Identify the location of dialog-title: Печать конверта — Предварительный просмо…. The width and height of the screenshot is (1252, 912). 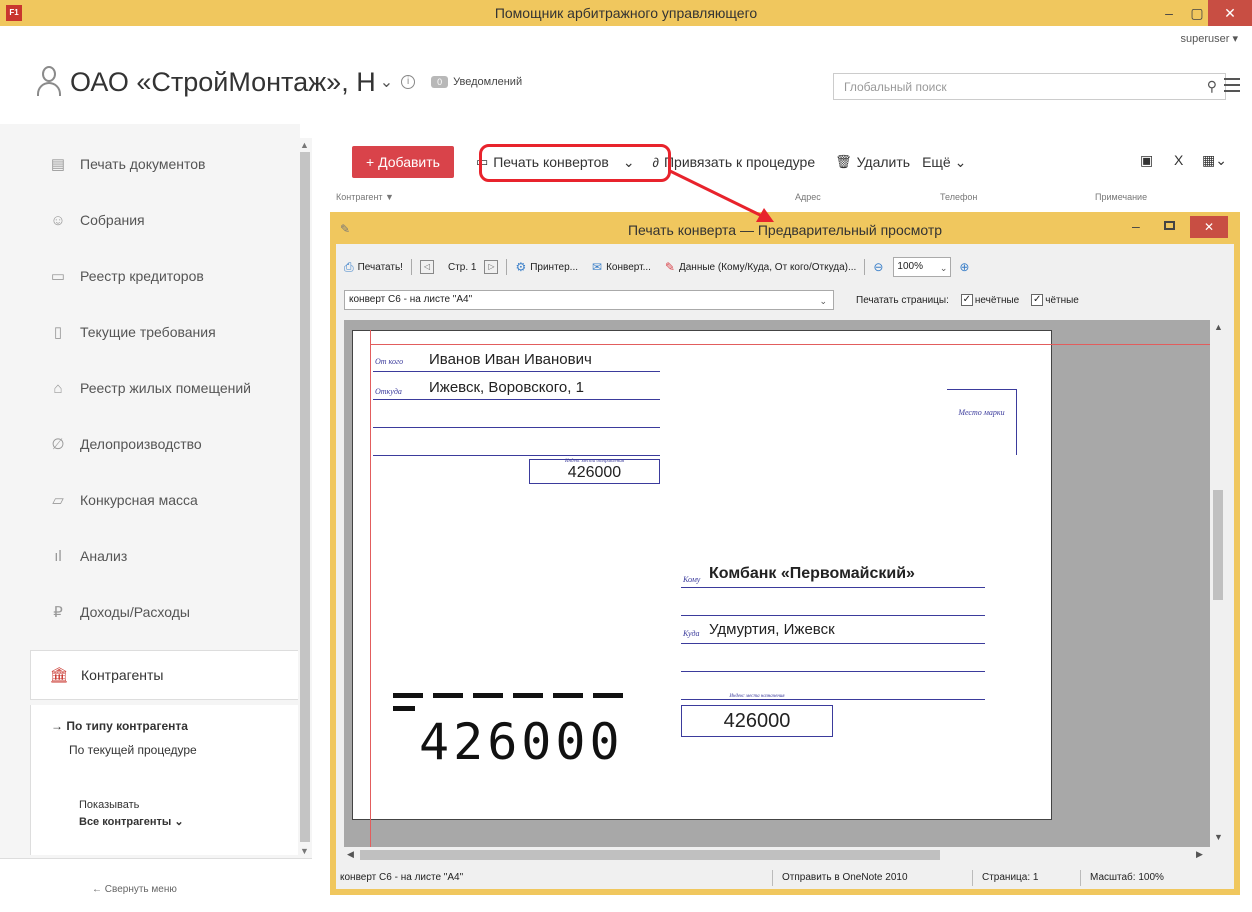
(785, 230).